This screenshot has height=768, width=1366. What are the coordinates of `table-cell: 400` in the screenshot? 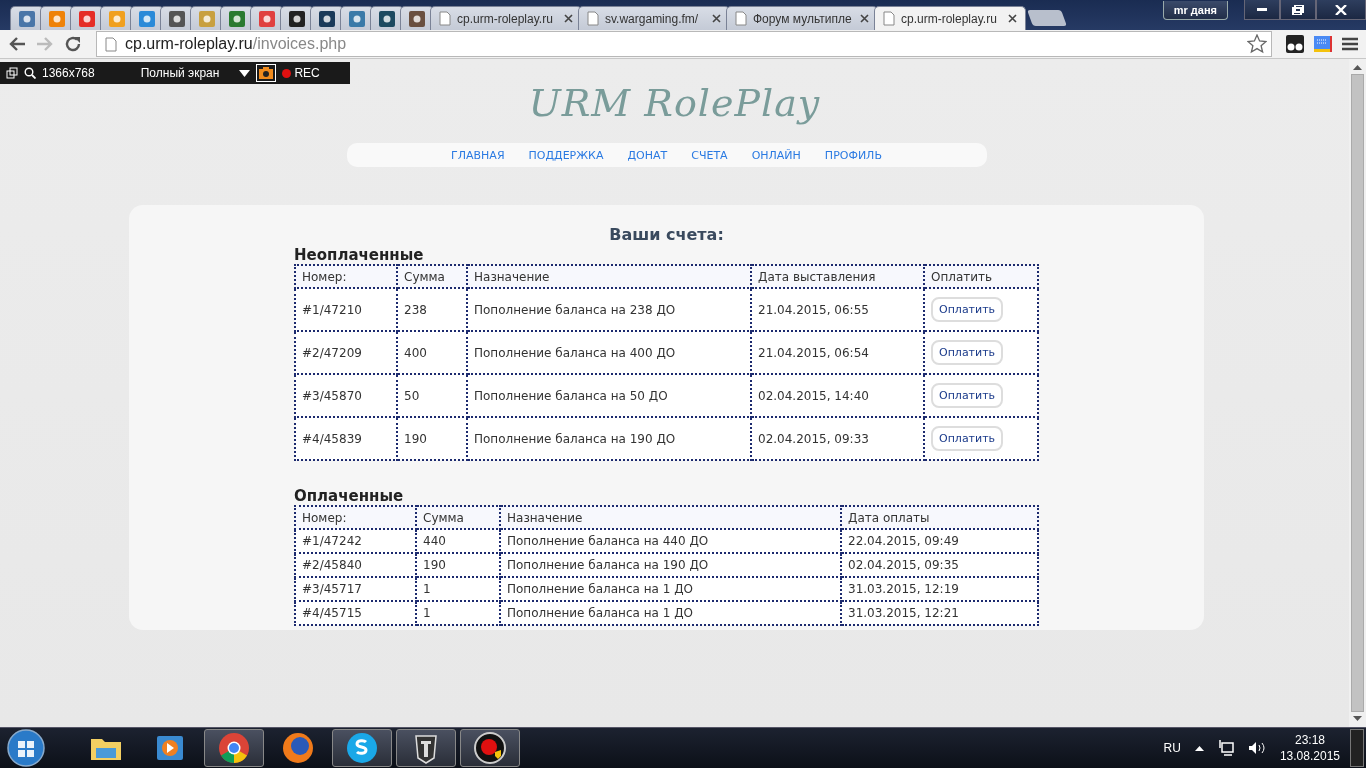 It's located at (432, 352).